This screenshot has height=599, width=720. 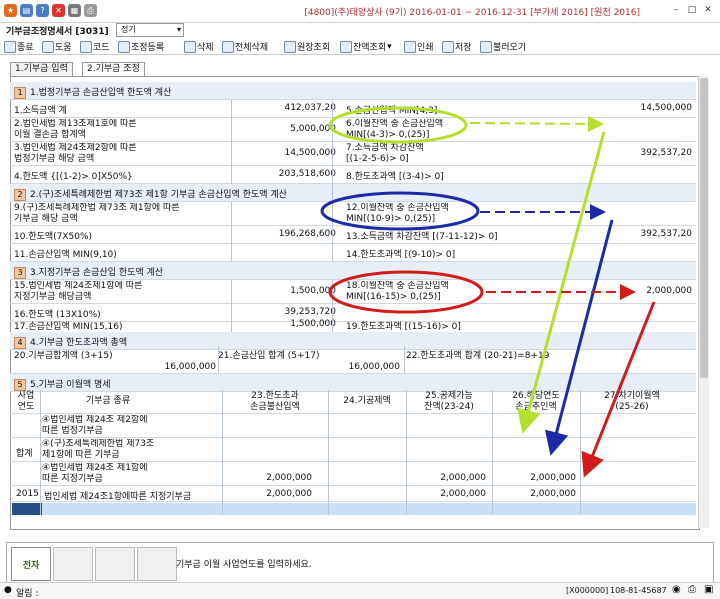 What do you see at coordinates (31, 564) in the screenshot?
I see `e-filing-button: 전자` at bounding box center [31, 564].